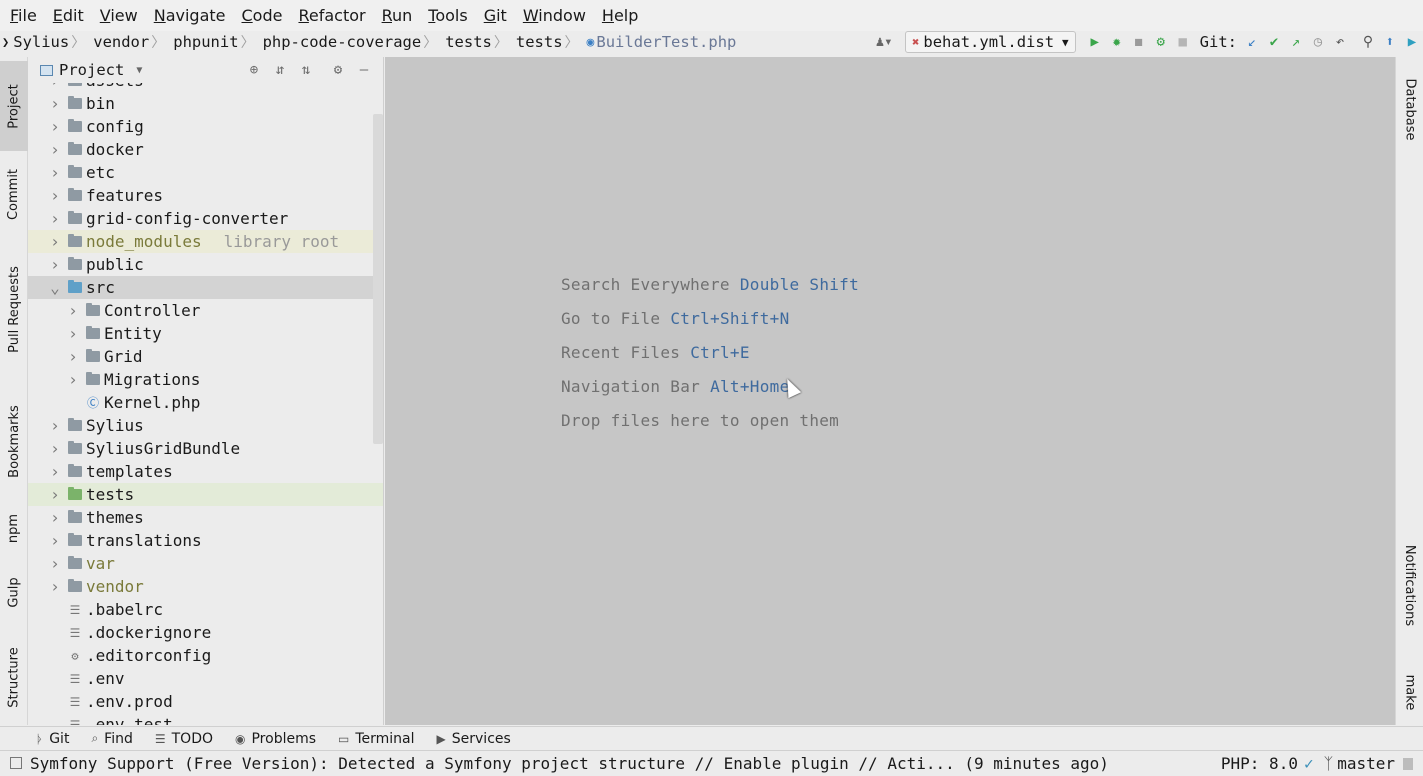 Image resolution: width=1423 pixels, height=776 pixels. What do you see at coordinates (205, 356) in the screenshot?
I see `tree-item: › Grid` at bounding box center [205, 356].